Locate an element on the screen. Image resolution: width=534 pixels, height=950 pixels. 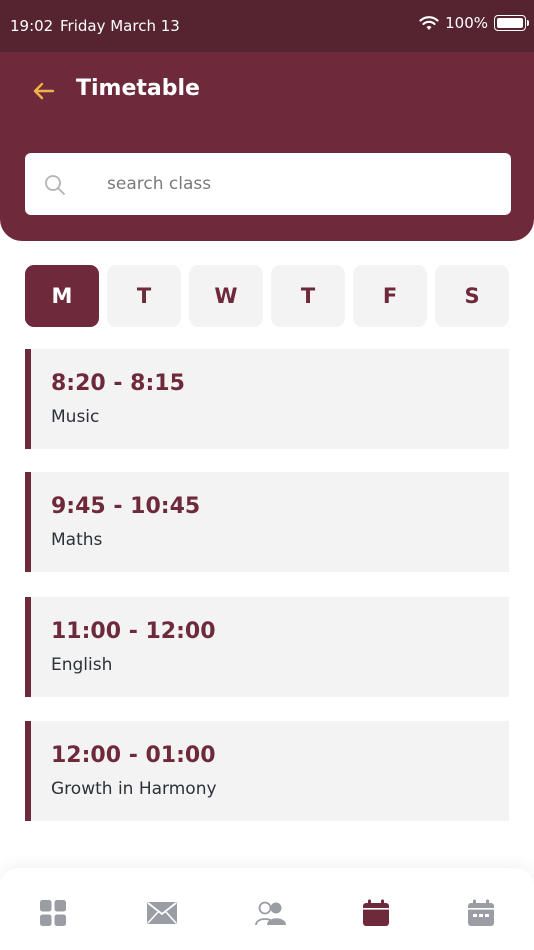
back-button is located at coordinates (44, 91).